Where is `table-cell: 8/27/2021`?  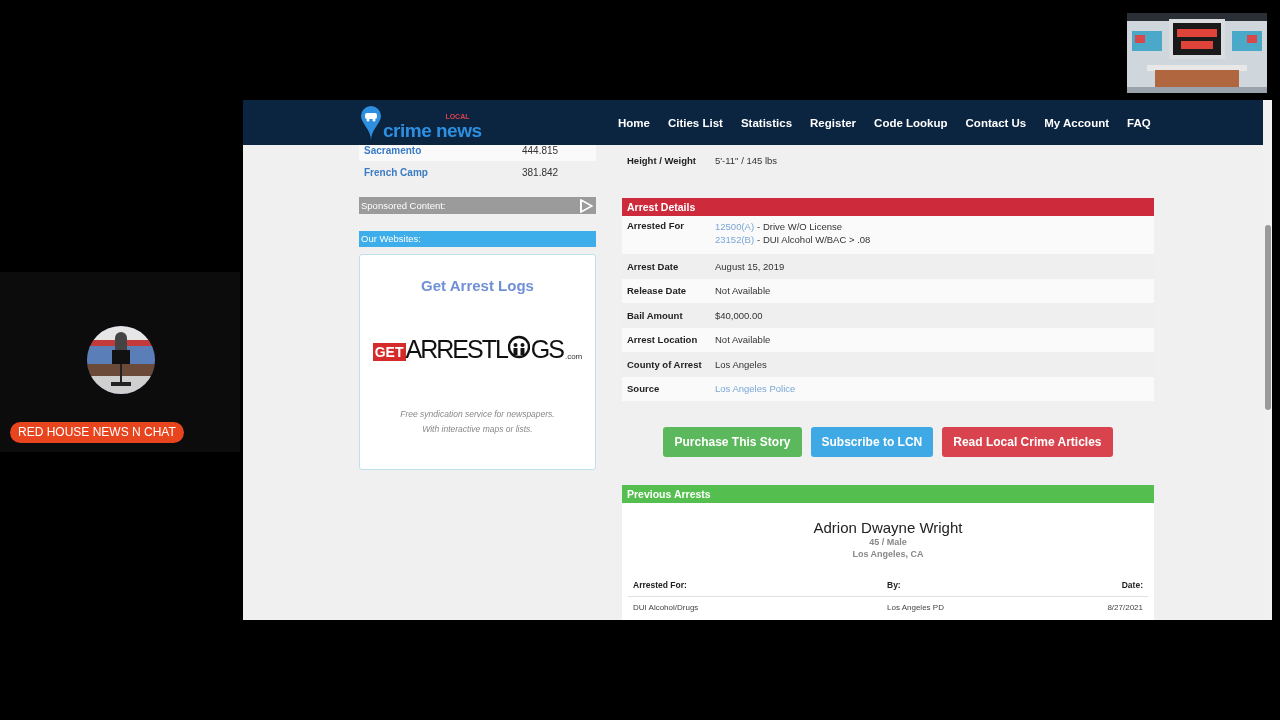 table-cell: 8/27/2021 is located at coordinates (1125, 607).